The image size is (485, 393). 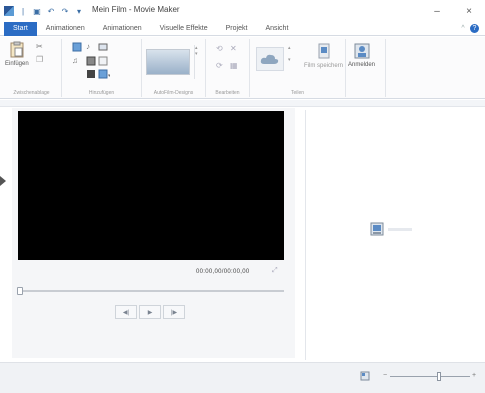 I want to click on add-media-icon, so click(x=377, y=229).